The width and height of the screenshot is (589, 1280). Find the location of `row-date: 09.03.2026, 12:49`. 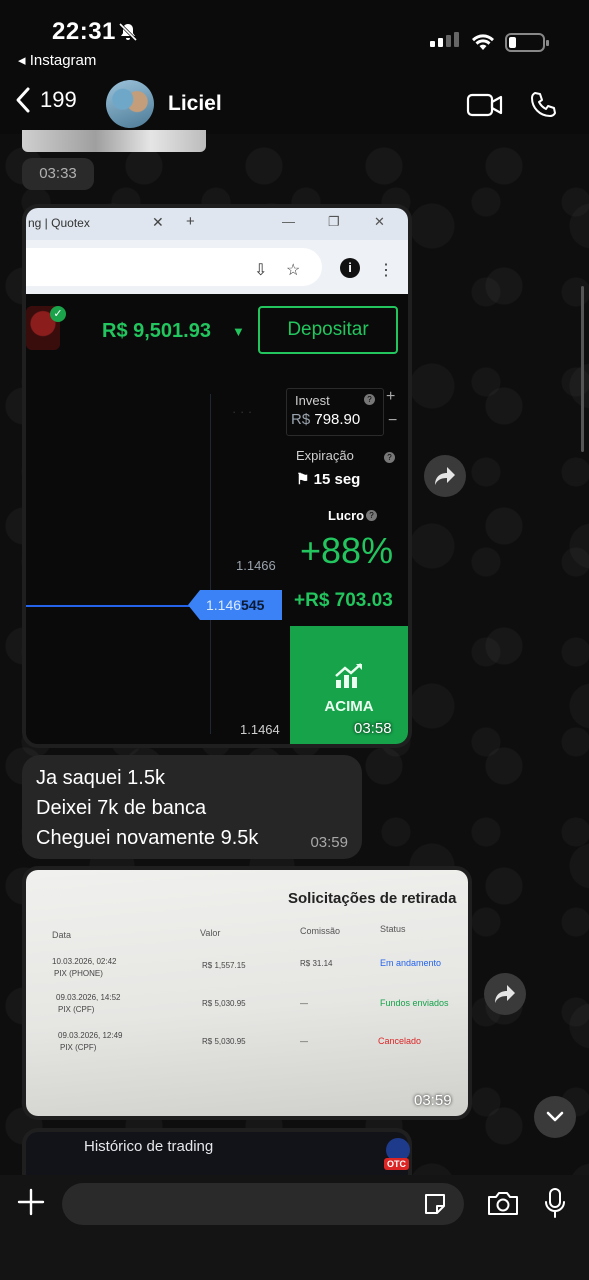

row-date: 09.03.2026, 12:49 is located at coordinates (90, 1035).